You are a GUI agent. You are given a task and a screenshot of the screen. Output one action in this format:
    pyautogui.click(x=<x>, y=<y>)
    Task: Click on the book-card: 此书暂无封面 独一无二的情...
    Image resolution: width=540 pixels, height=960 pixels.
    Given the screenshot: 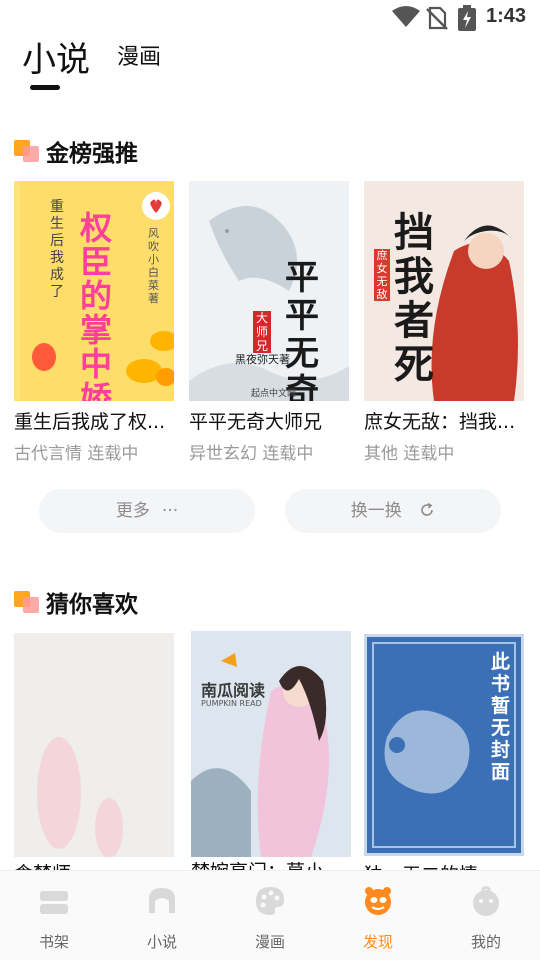 What is the action you would take?
    pyautogui.click(x=444, y=760)
    